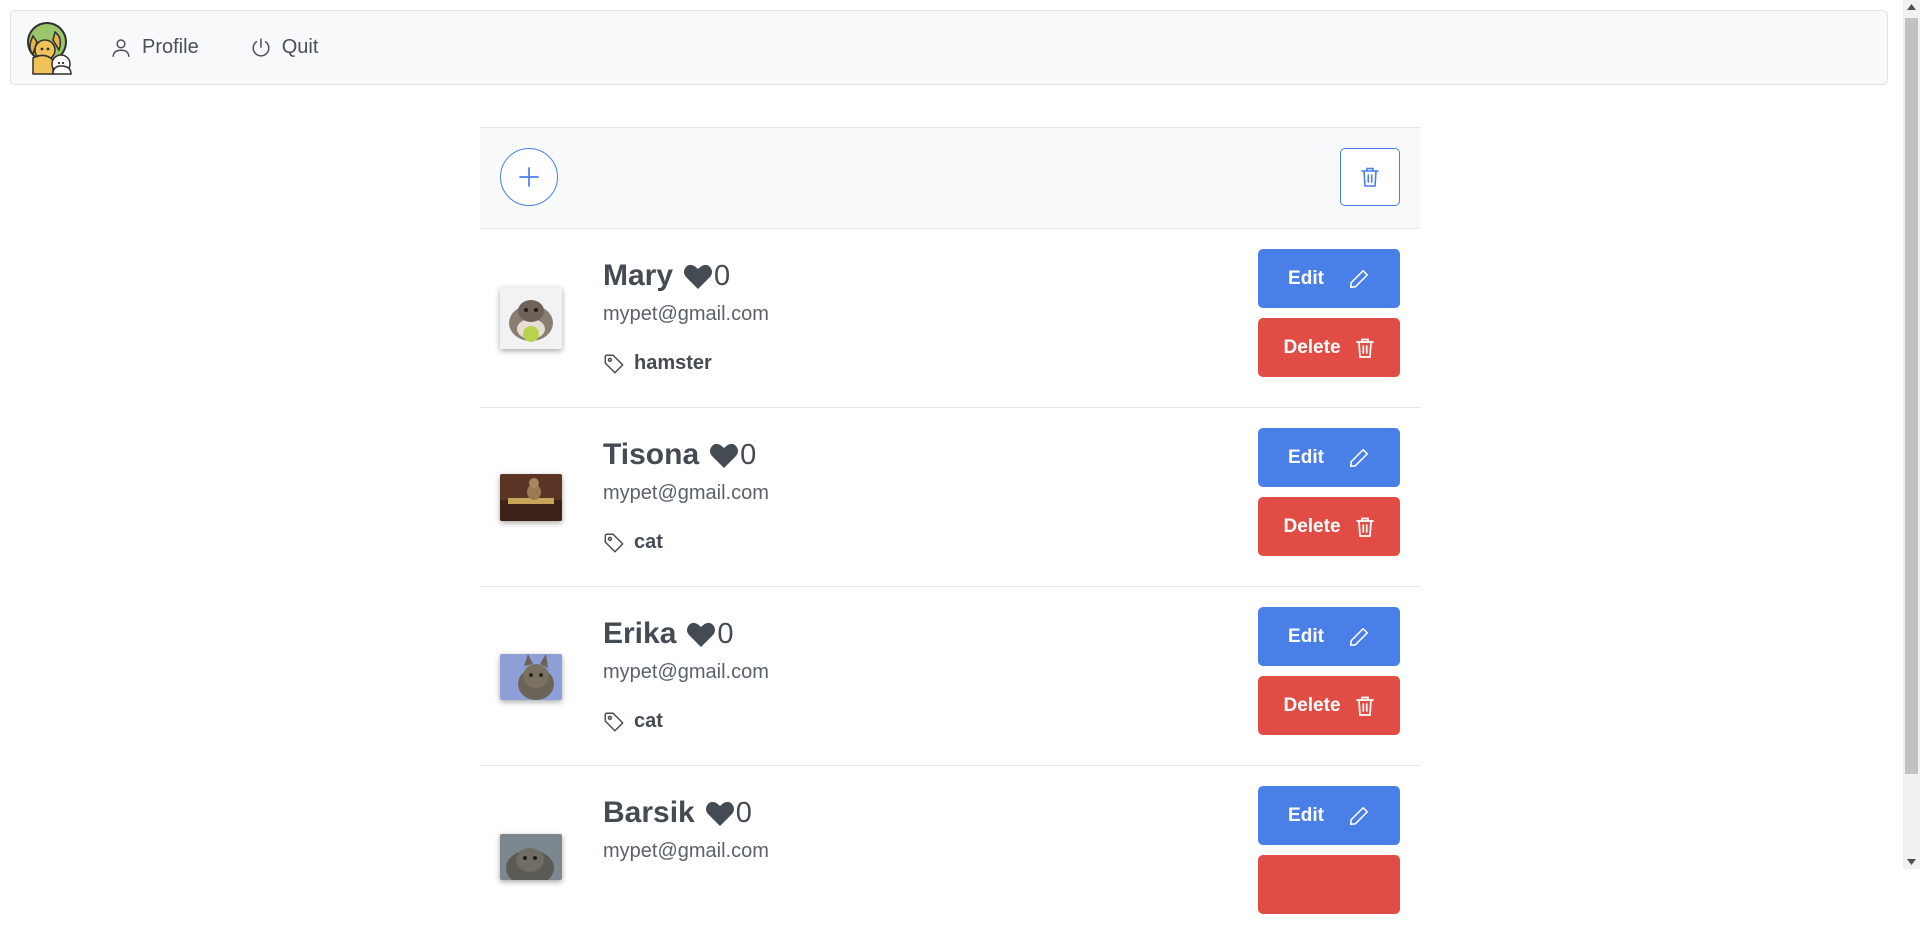 The height and width of the screenshot is (944, 1920). What do you see at coordinates (950, 497) in the screenshot?
I see `pet-list-item: Tisona 0 mypet@gmail.com cat Edit Delete` at bounding box center [950, 497].